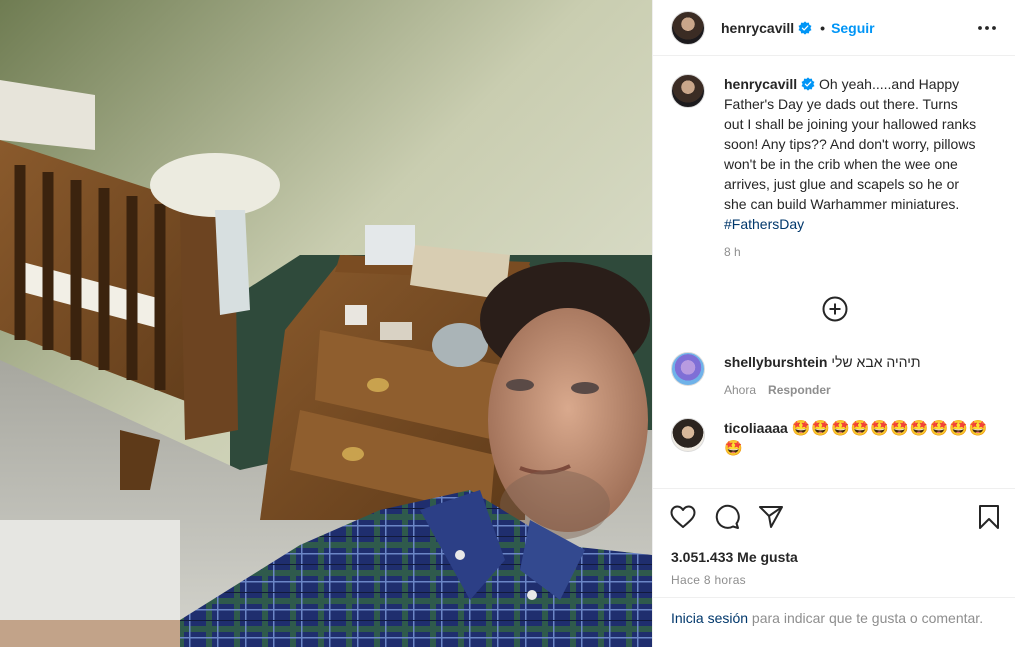 This screenshot has width=1015, height=647. What do you see at coordinates (876, 362) in the screenshot?
I see `comment-text: תיהיה אבא שלי` at bounding box center [876, 362].